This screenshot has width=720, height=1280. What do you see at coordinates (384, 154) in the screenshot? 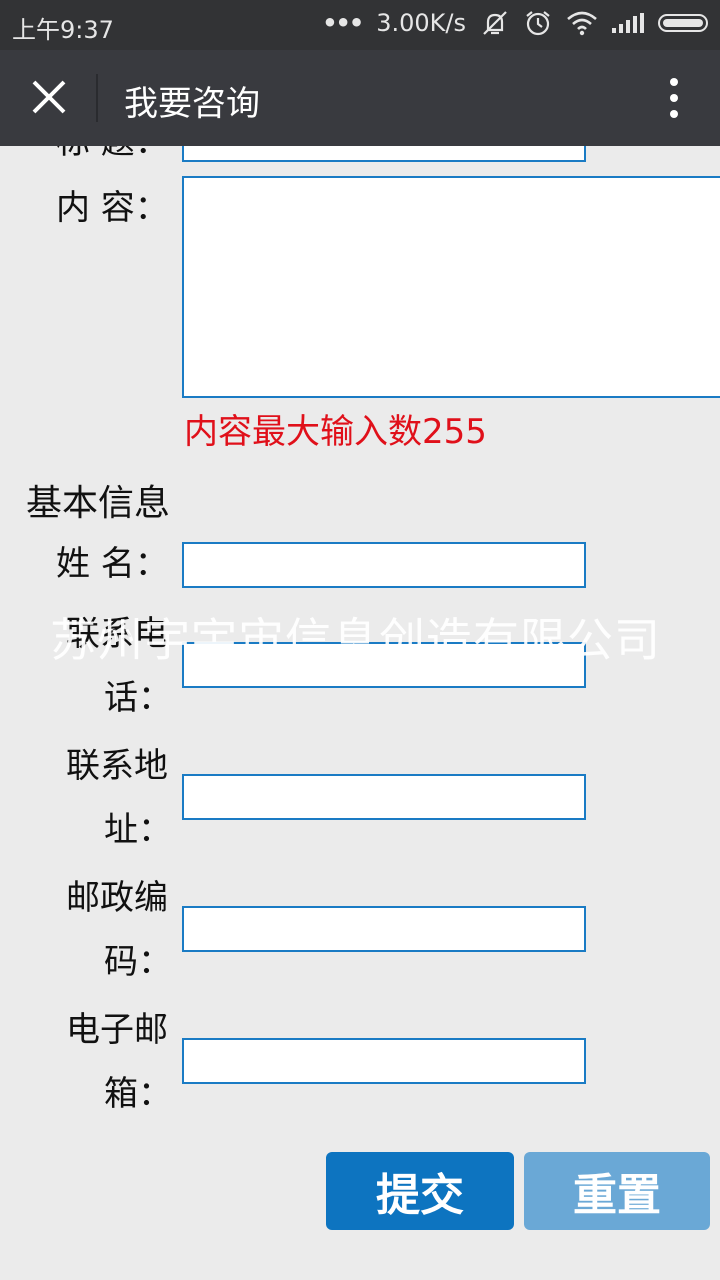
I see `subject-input` at bounding box center [384, 154].